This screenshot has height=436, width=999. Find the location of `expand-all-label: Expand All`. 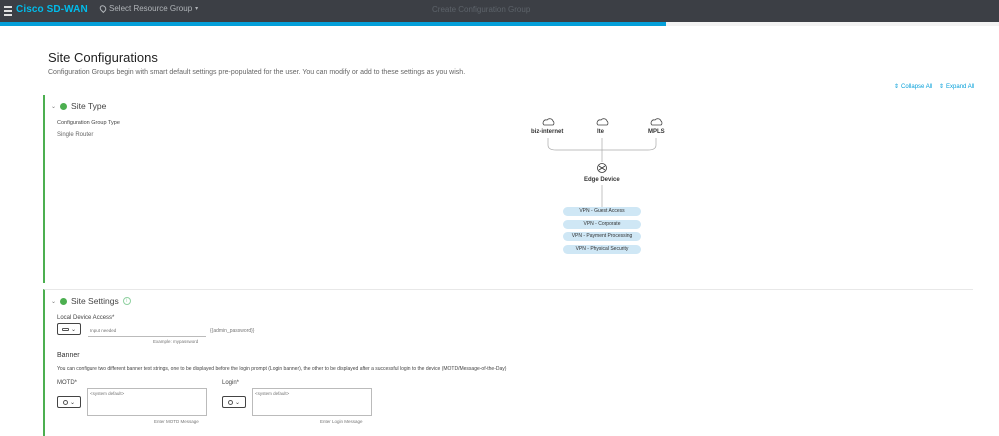

expand-all-label: Expand All is located at coordinates (960, 86).